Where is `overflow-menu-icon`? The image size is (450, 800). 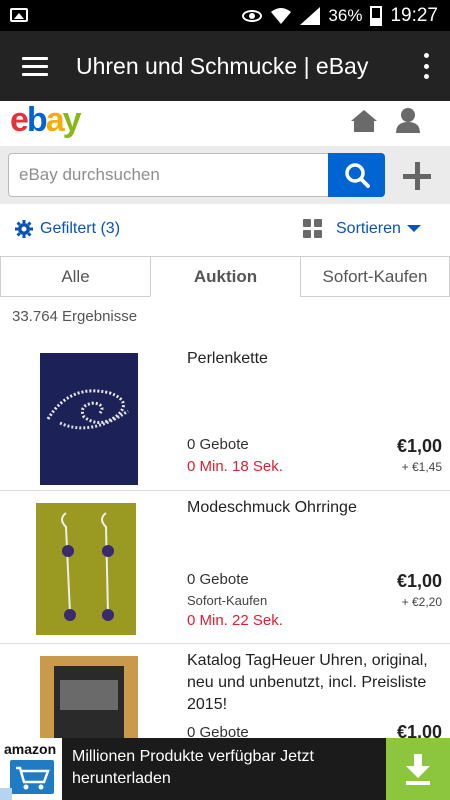
overflow-menu-icon is located at coordinates (426, 66).